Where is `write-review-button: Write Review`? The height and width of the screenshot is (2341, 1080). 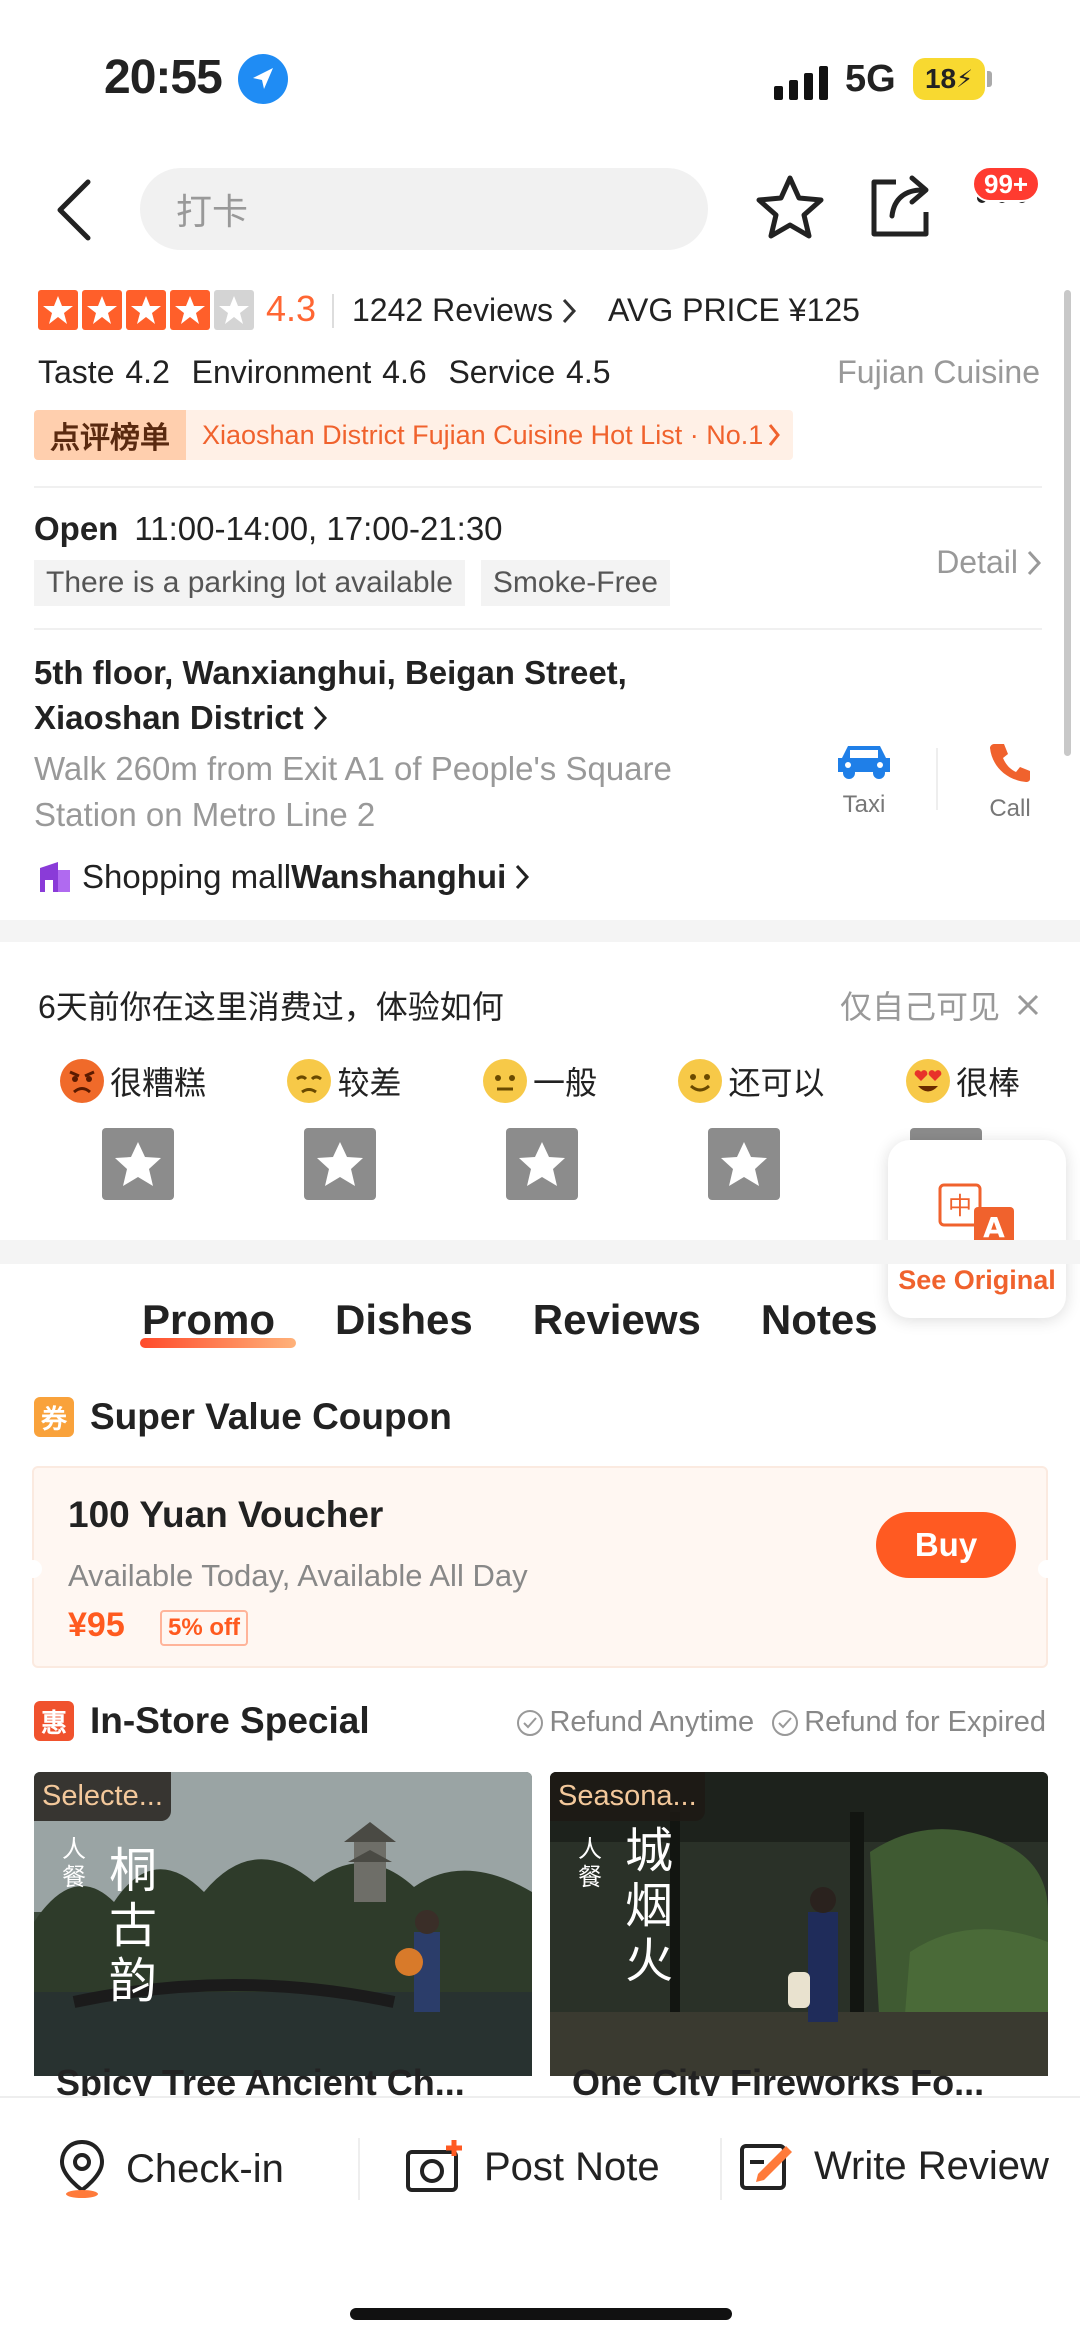
write-review-button: Write Review is located at coordinates (893, 2166).